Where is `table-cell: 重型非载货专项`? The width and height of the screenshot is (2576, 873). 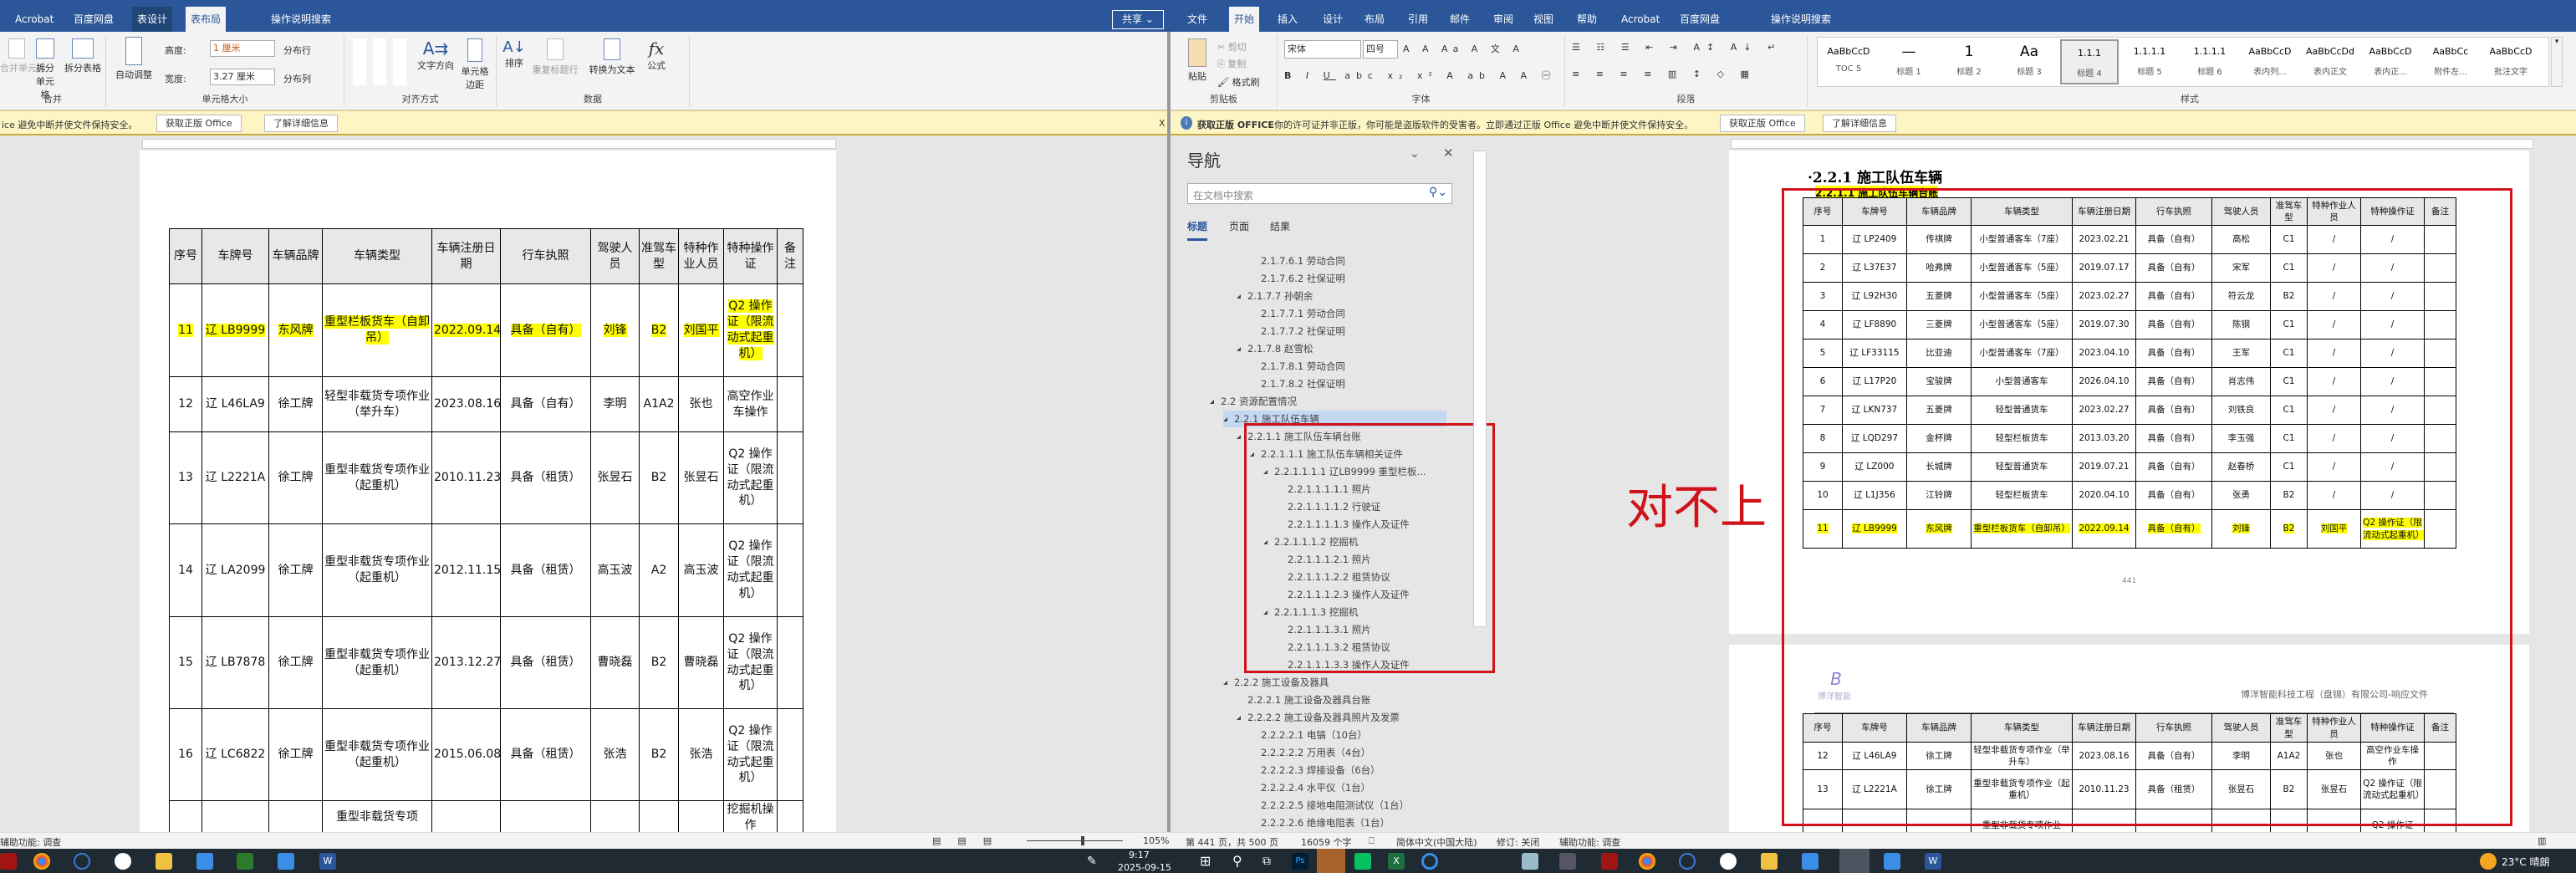 table-cell: 重型非载货专项 is located at coordinates (377, 817).